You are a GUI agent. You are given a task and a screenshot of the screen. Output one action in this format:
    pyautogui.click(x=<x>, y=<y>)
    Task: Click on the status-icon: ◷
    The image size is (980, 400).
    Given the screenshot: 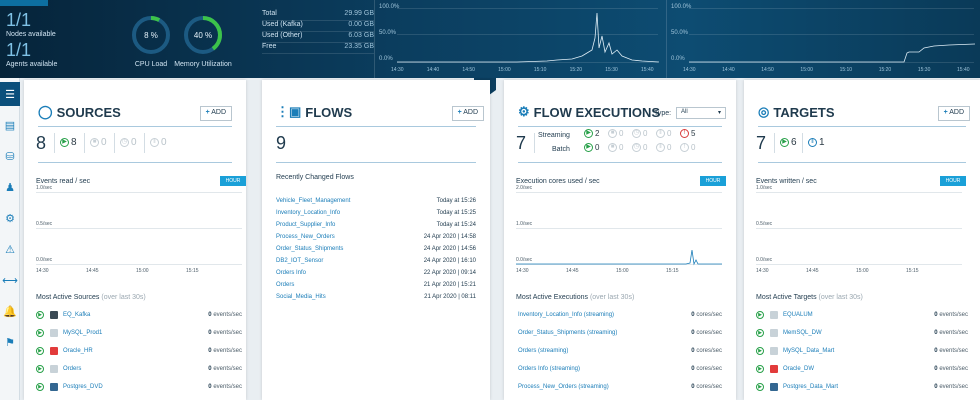 What is the action you would take?
    pyautogui.click(x=636, y=133)
    